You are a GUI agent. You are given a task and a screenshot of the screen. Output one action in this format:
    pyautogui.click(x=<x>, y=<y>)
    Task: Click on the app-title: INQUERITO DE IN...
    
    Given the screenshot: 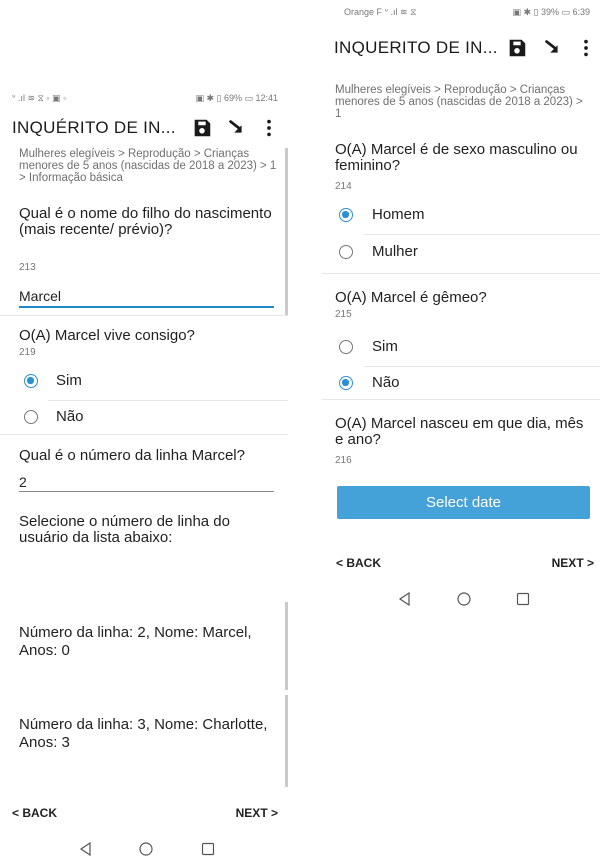 What is the action you would take?
    pyautogui.click(x=416, y=47)
    